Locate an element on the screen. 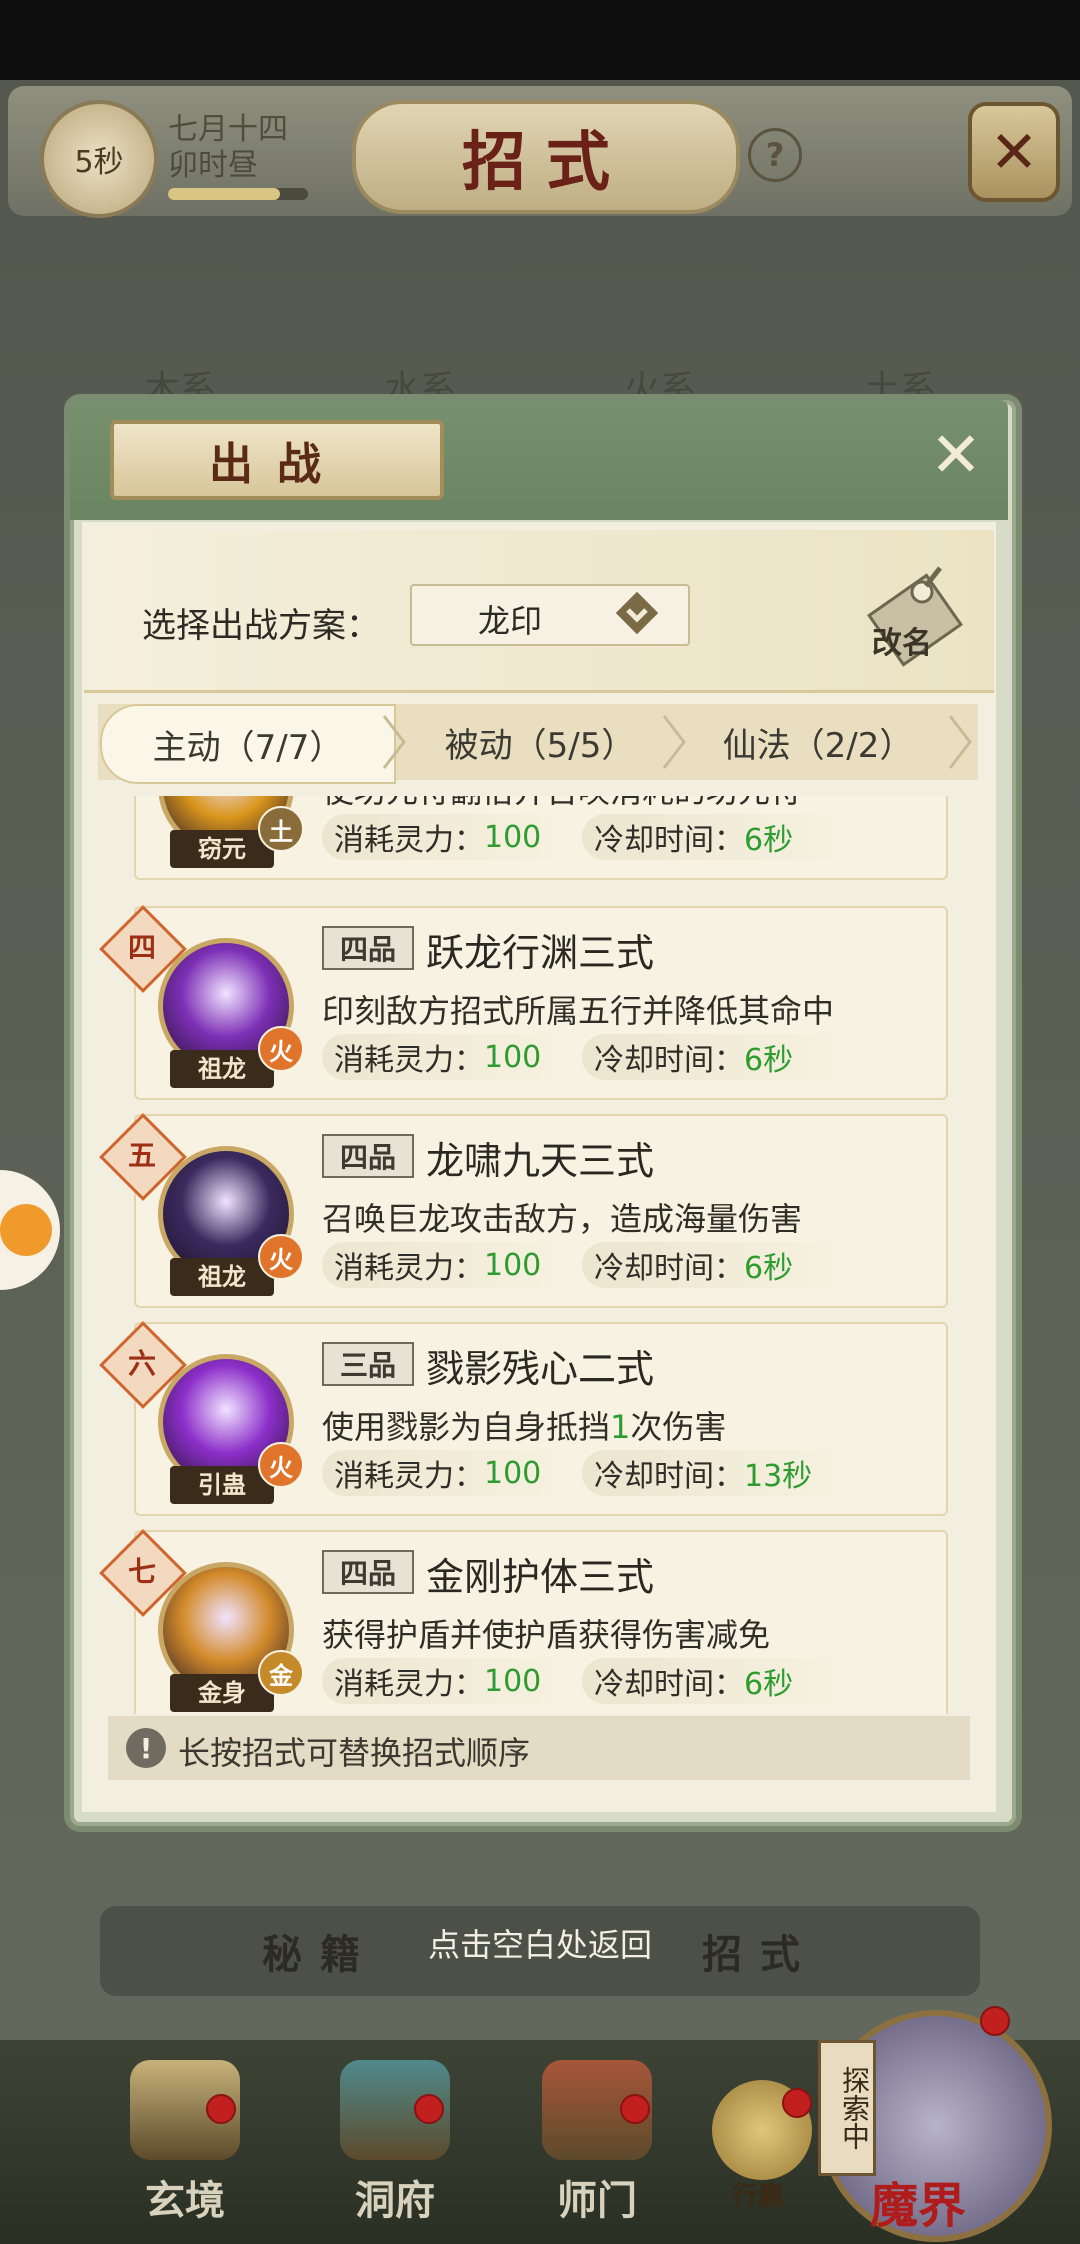 This screenshot has height=2244, width=1080. close-page-button: ✕ is located at coordinates (1014, 152).